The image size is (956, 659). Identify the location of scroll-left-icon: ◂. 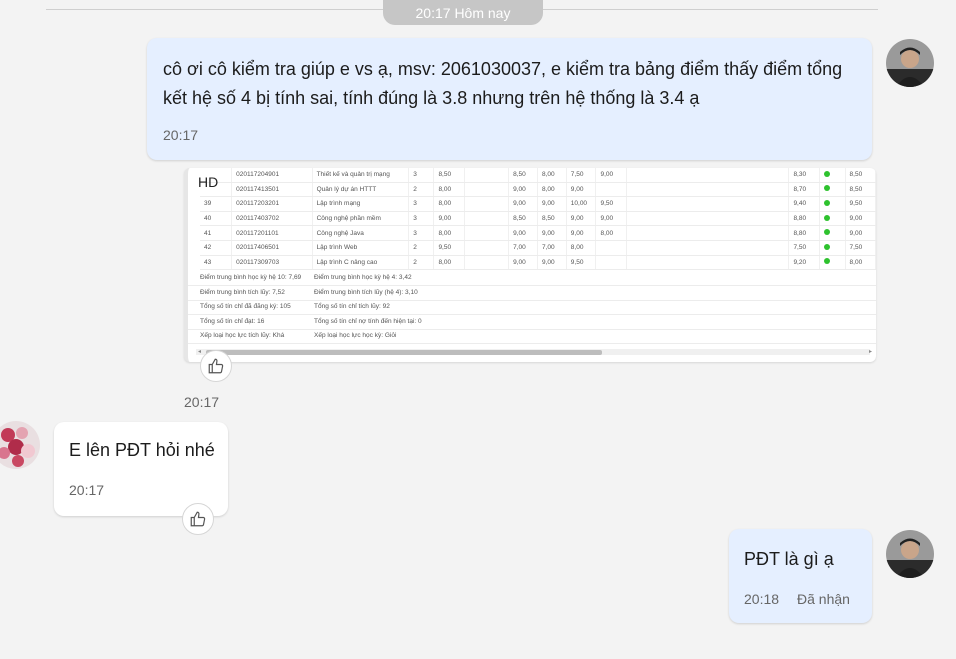
(199, 351).